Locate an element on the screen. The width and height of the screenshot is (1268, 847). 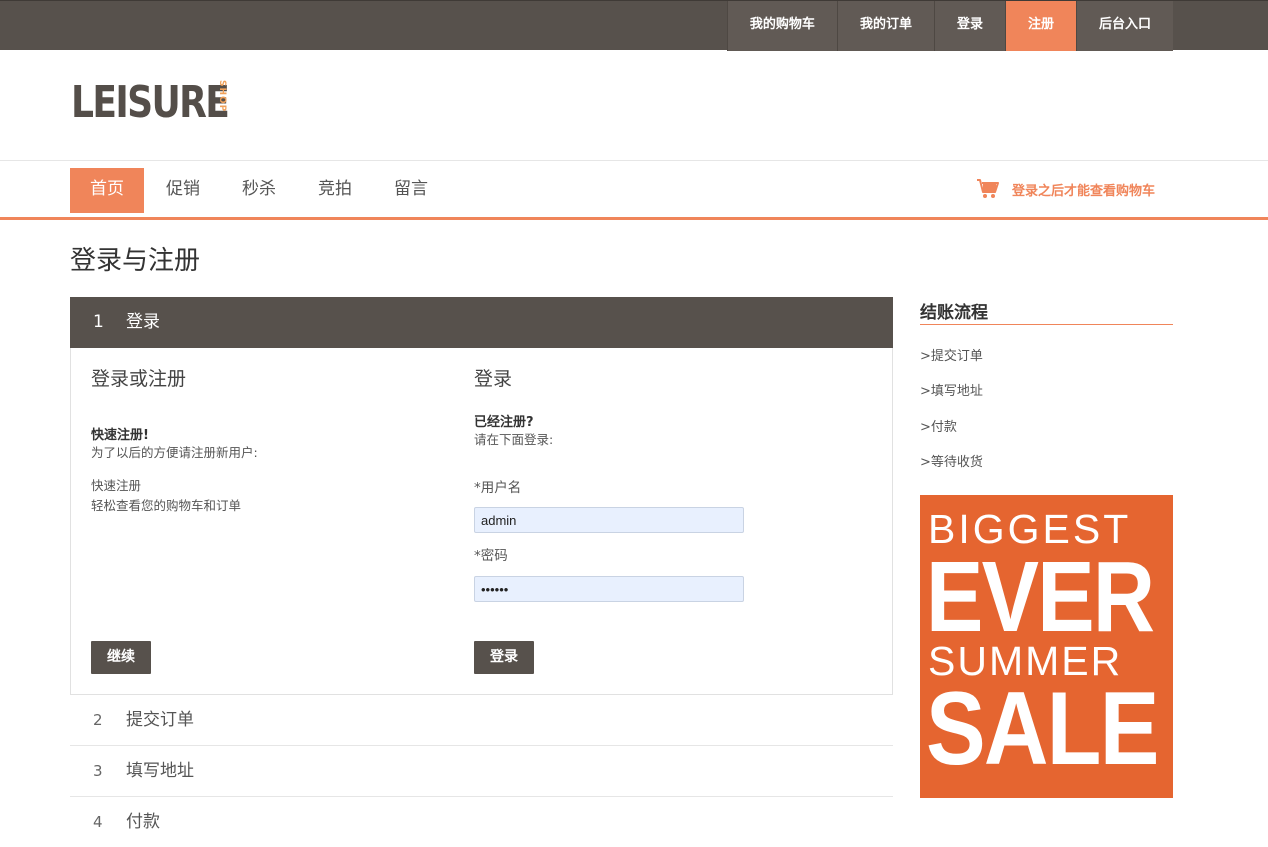
sidebar-link-payment: >付款 is located at coordinates (938, 425).